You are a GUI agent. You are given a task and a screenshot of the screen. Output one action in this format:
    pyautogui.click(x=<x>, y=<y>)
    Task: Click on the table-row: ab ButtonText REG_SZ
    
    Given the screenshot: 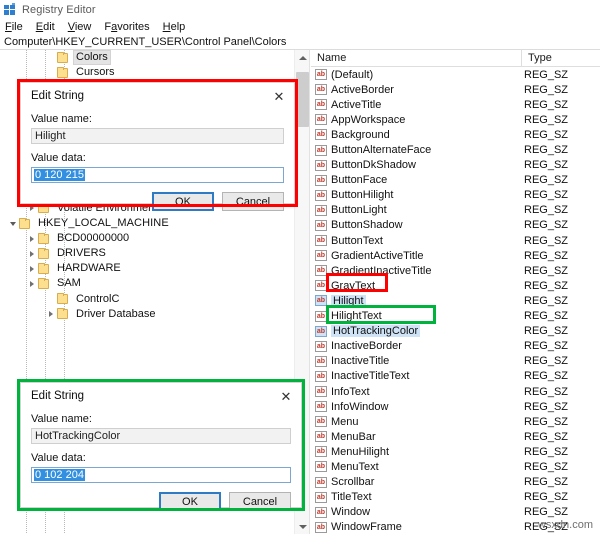 What is the action you would take?
    pyautogui.click(x=455, y=240)
    